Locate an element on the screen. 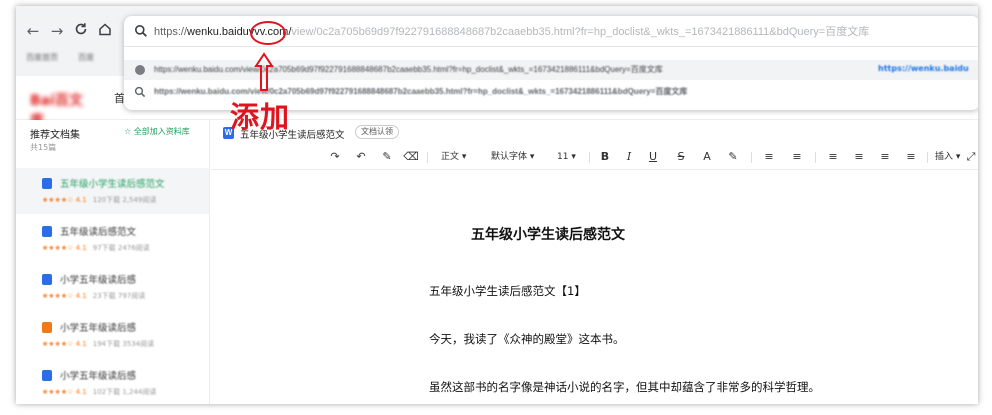  arrow-up-icon is located at coordinates (264, 71).